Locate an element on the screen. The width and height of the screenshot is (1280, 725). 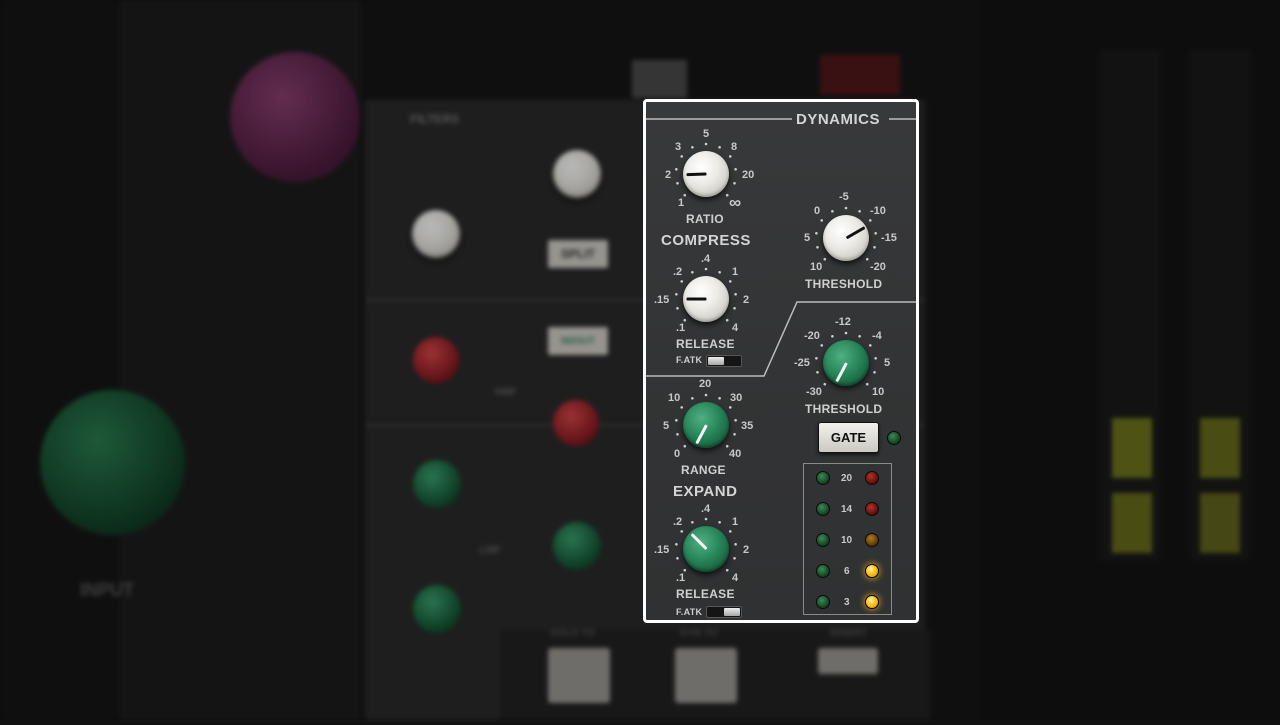
exp-thr-tick-m20: -20 is located at coordinates (812, 336).